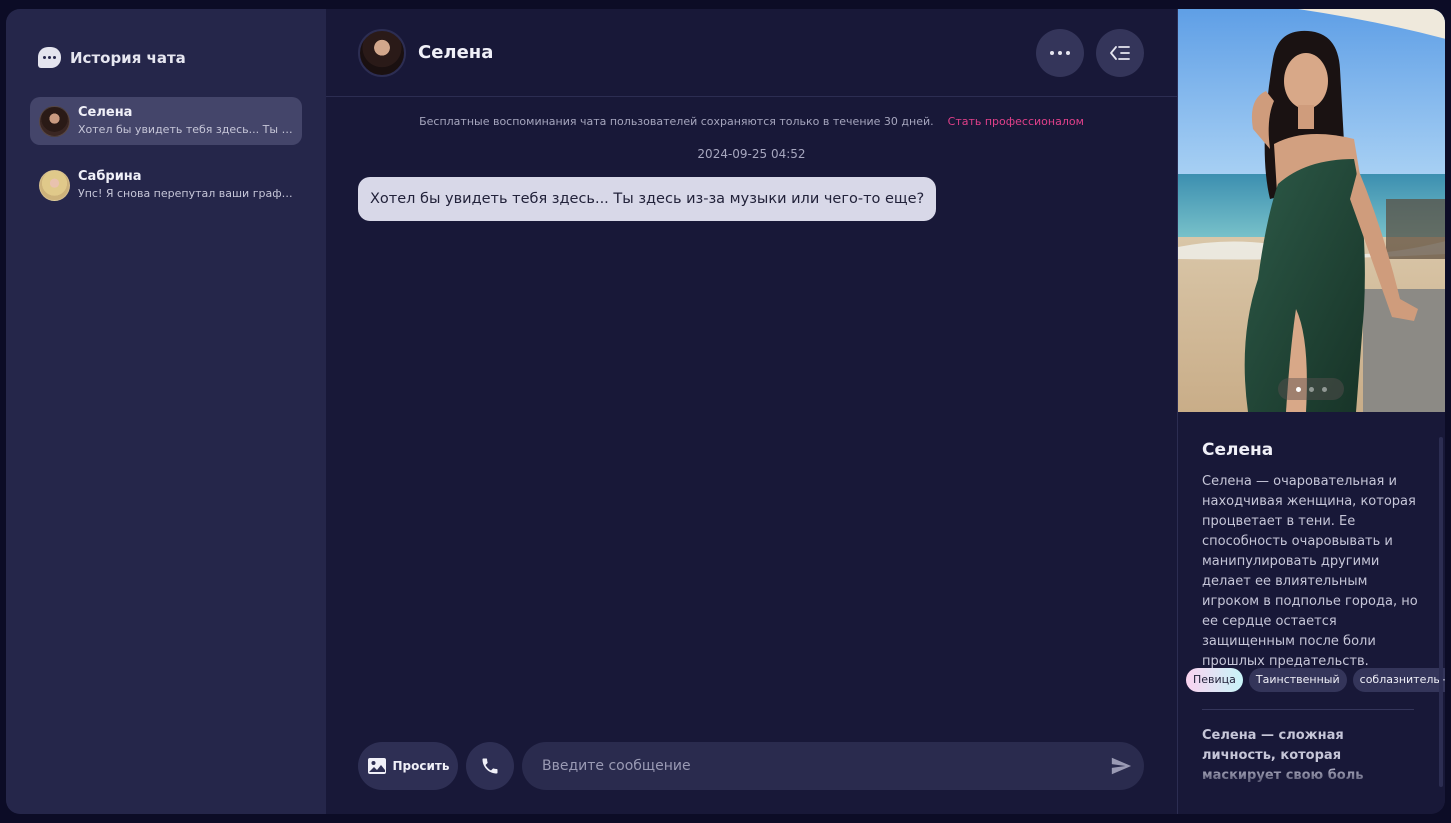  Describe the element at coordinates (1214, 680) in the screenshot. I see `tag: Певица` at that location.